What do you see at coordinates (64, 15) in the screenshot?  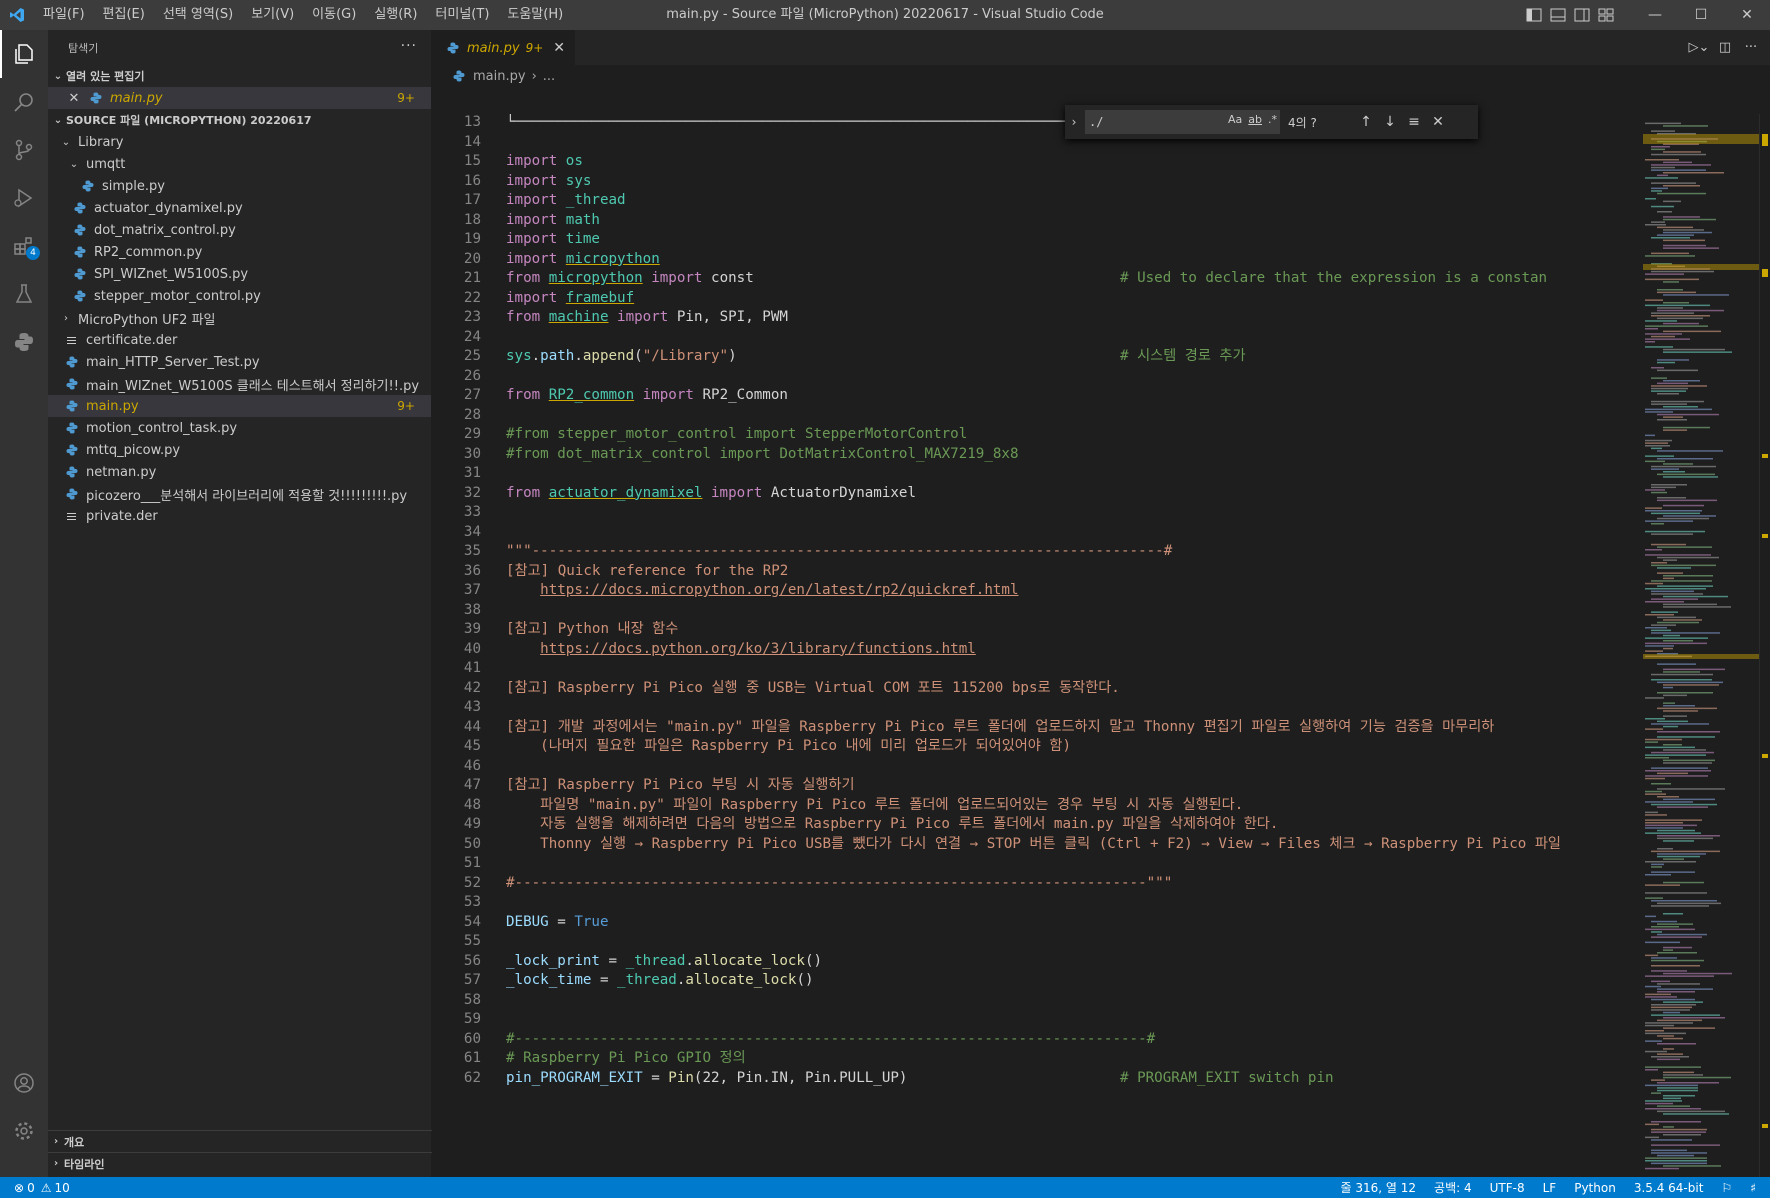 I see `menu-item: 파일(F)` at bounding box center [64, 15].